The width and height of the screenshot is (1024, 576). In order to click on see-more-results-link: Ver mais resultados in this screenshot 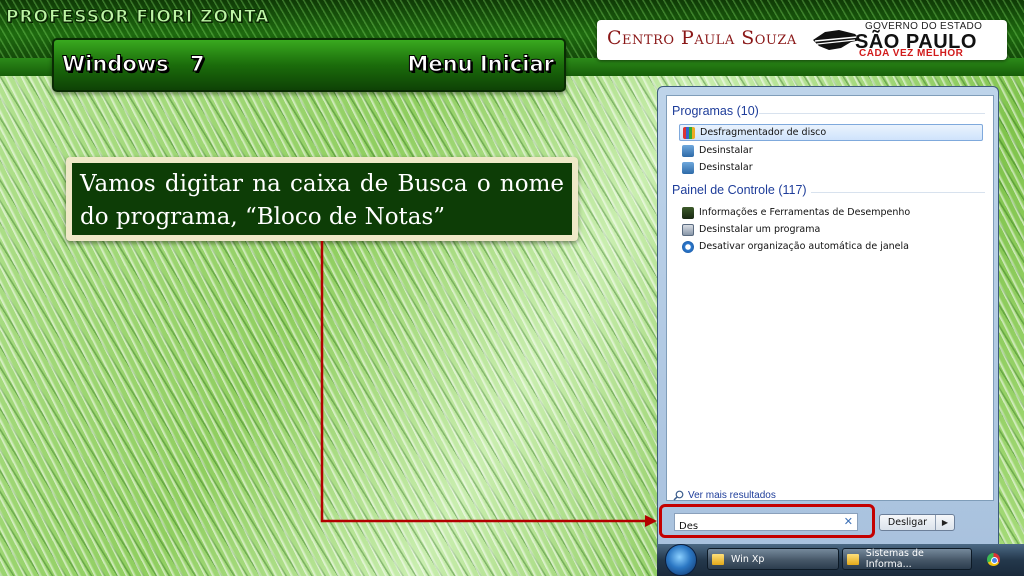, I will do `click(724, 495)`.